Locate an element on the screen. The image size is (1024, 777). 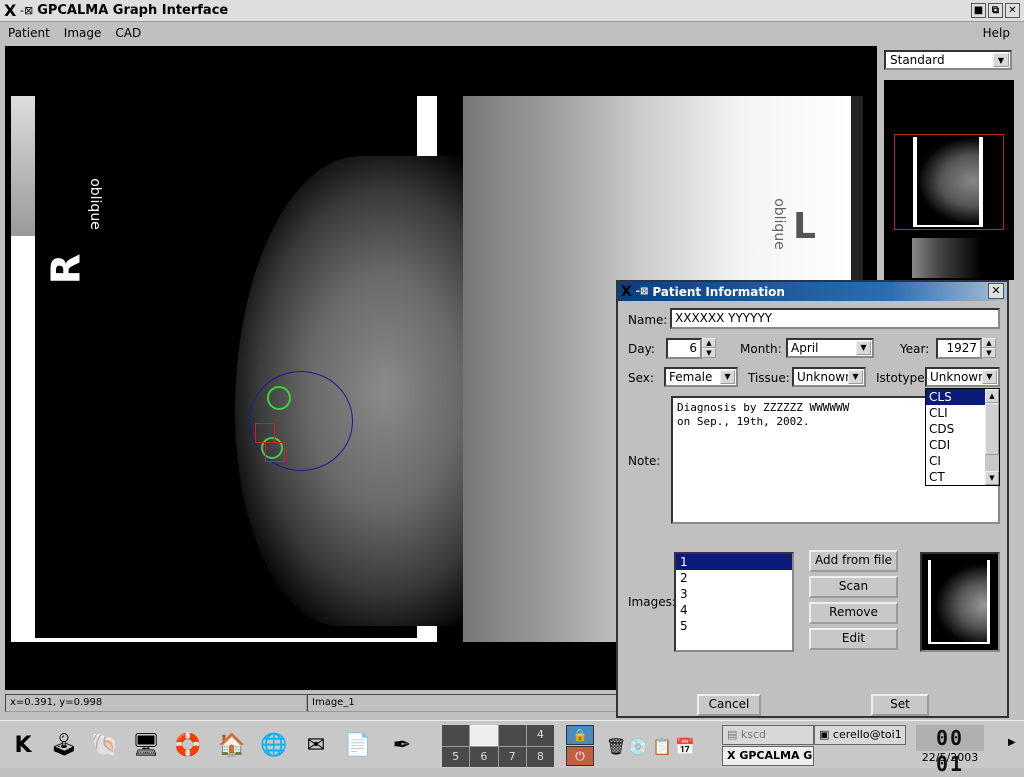
year-field: 1927 is located at coordinates (959, 348).